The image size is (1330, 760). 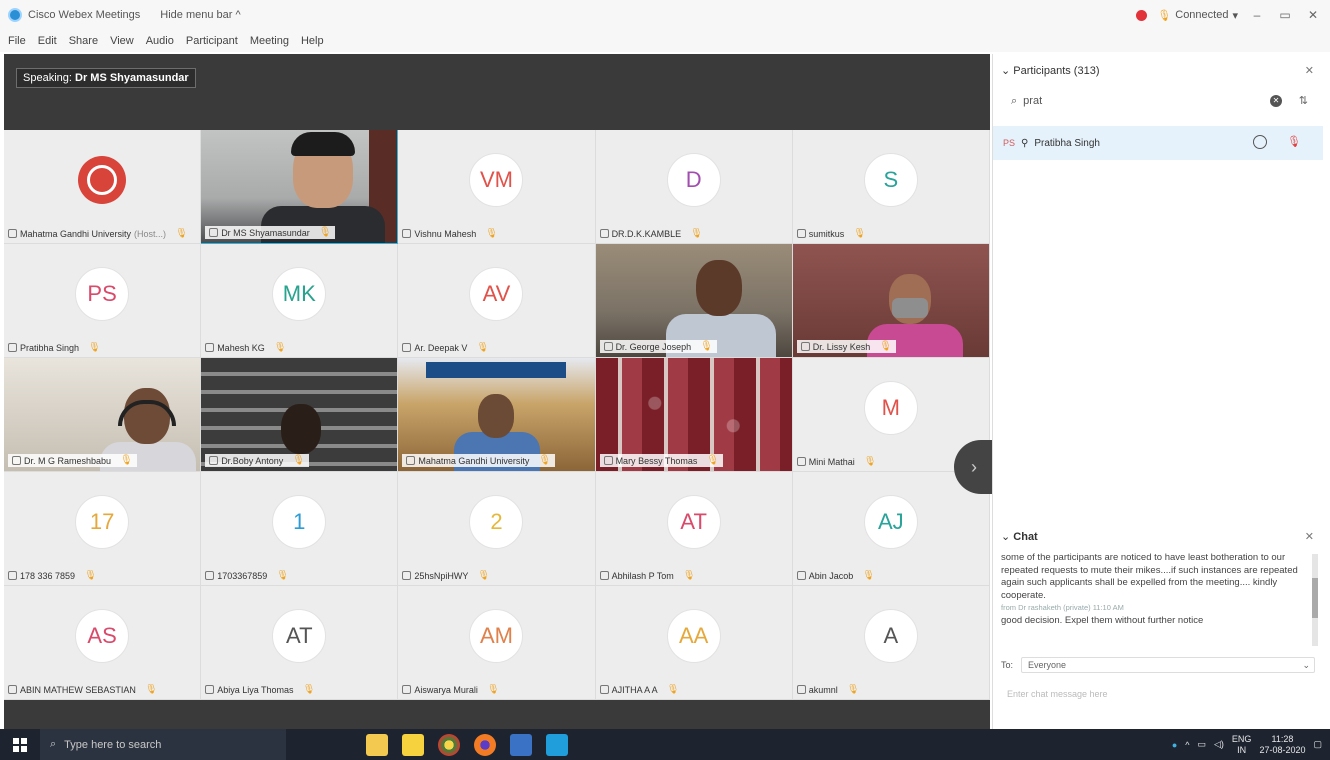 What do you see at coordinates (72, 460) in the screenshot?
I see `participant-label: Dr. M G Rameshbabu 🎙` at bounding box center [72, 460].